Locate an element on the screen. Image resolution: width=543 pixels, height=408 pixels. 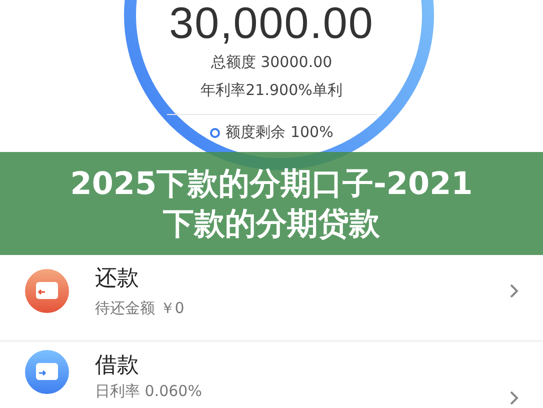
total-limit: 总额度 30000.00 is located at coordinates (271, 62).